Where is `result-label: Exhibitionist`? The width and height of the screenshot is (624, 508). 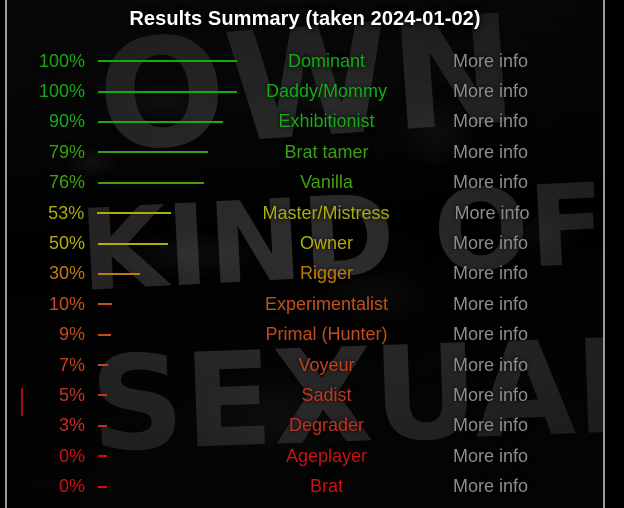 result-label: Exhibitionist is located at coordinates (326, 121).